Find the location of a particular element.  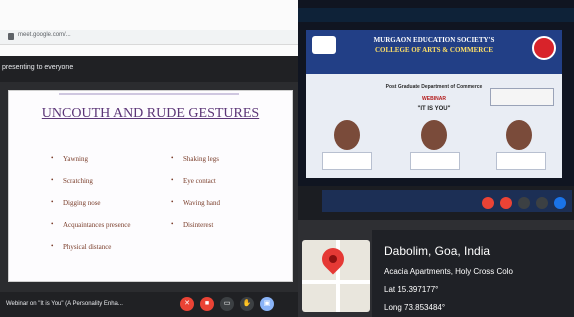

location-map-thumbnail is located at coordinates (336, 276).